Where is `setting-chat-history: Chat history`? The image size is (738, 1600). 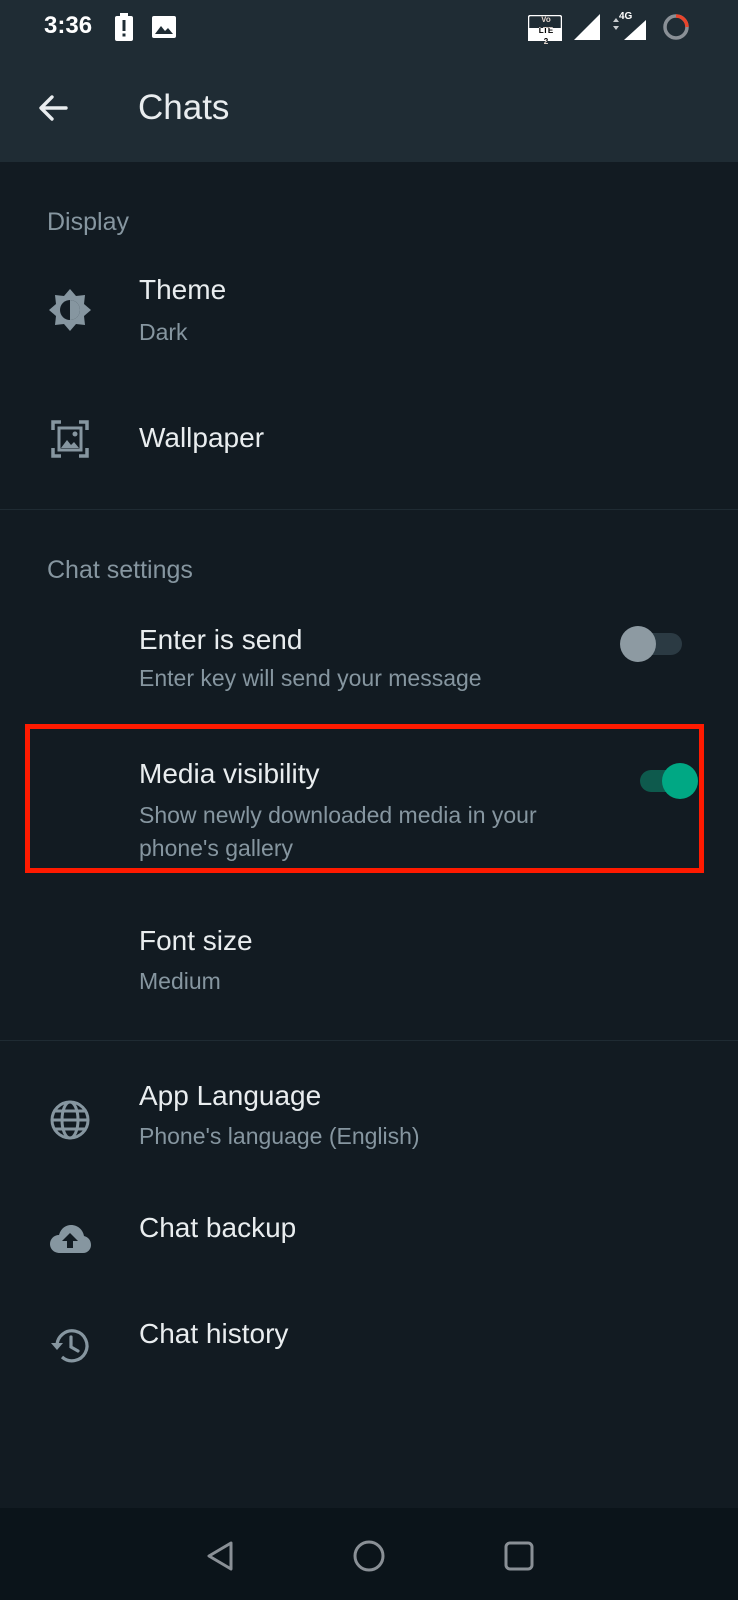 setting-chat-history: Chat history is located at coordinates (369, 1355).